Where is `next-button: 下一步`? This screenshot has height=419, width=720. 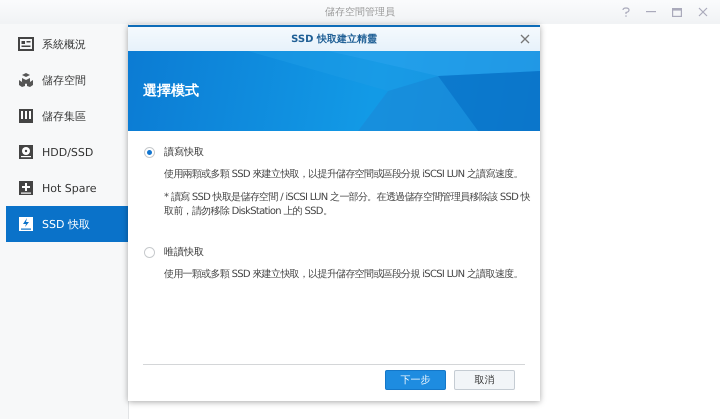 next-button: 下一步 is located at coordinates (415, 380).